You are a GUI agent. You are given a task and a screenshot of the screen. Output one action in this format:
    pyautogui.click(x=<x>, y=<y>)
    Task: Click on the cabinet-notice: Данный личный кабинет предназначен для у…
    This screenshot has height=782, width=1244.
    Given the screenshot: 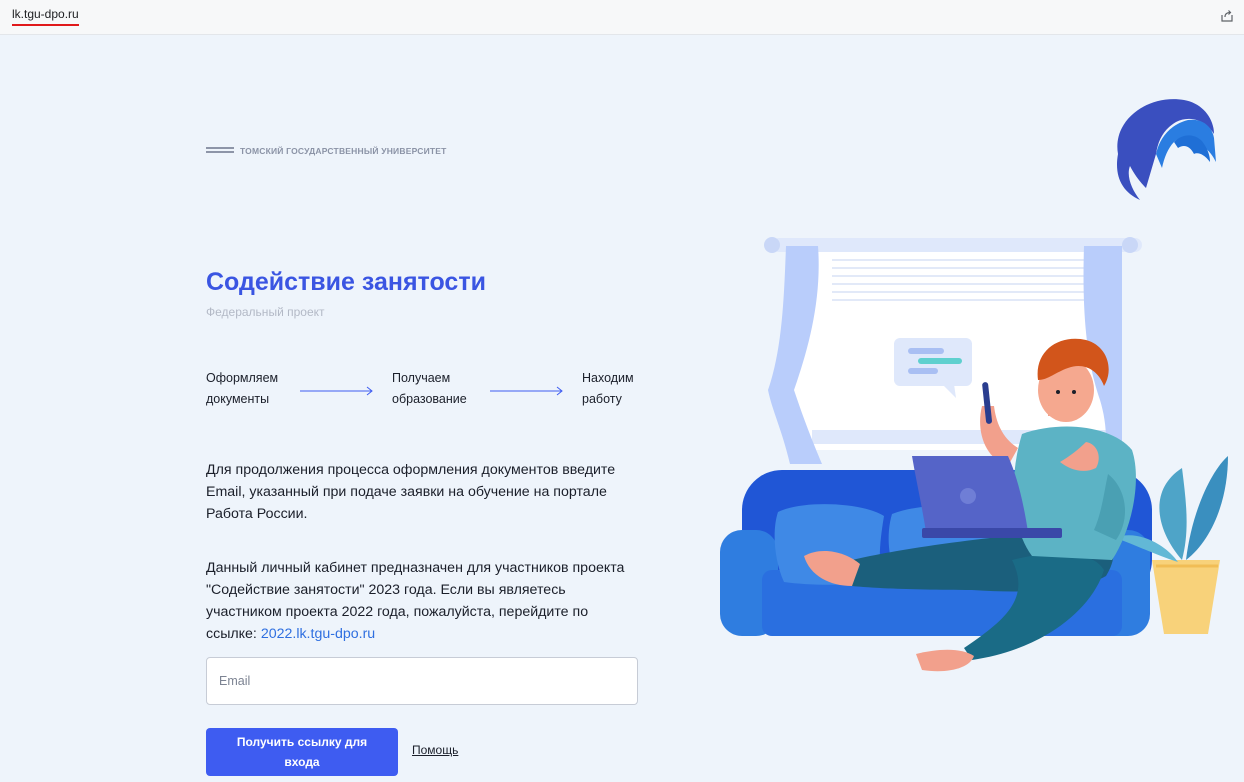 What is the action you would take?
    pyautogui.click(x=416, y=601)
    